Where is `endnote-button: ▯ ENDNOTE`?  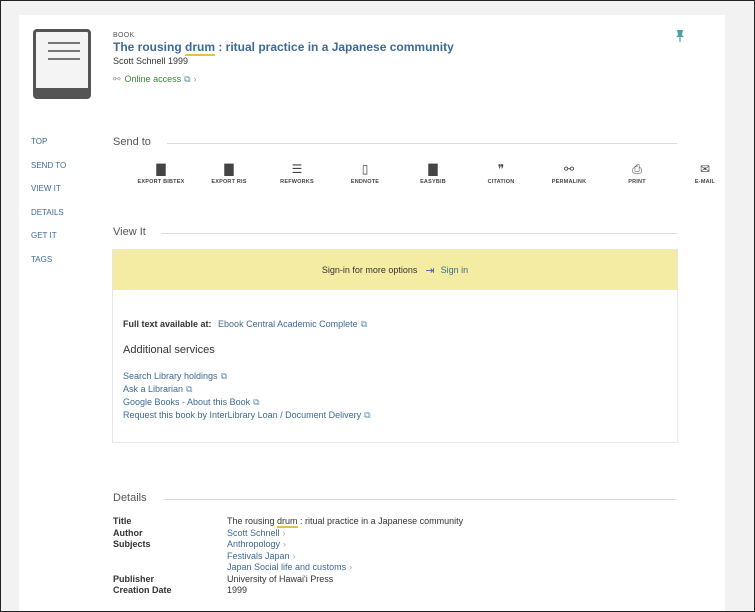 endnote-button: ▯ ENDNOTE is located at coordinates (365, 173).